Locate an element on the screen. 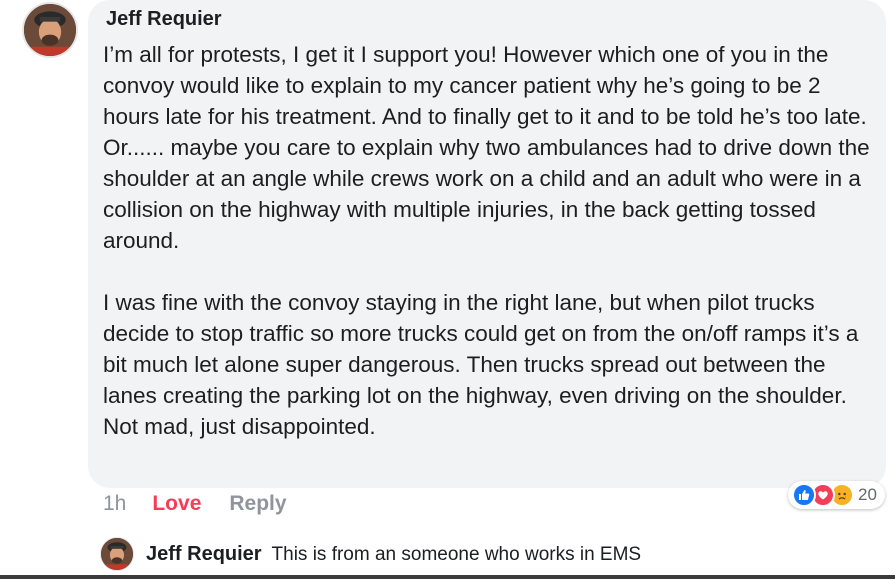  comment-timestamp: 1h is located at coordinates (114, 504).